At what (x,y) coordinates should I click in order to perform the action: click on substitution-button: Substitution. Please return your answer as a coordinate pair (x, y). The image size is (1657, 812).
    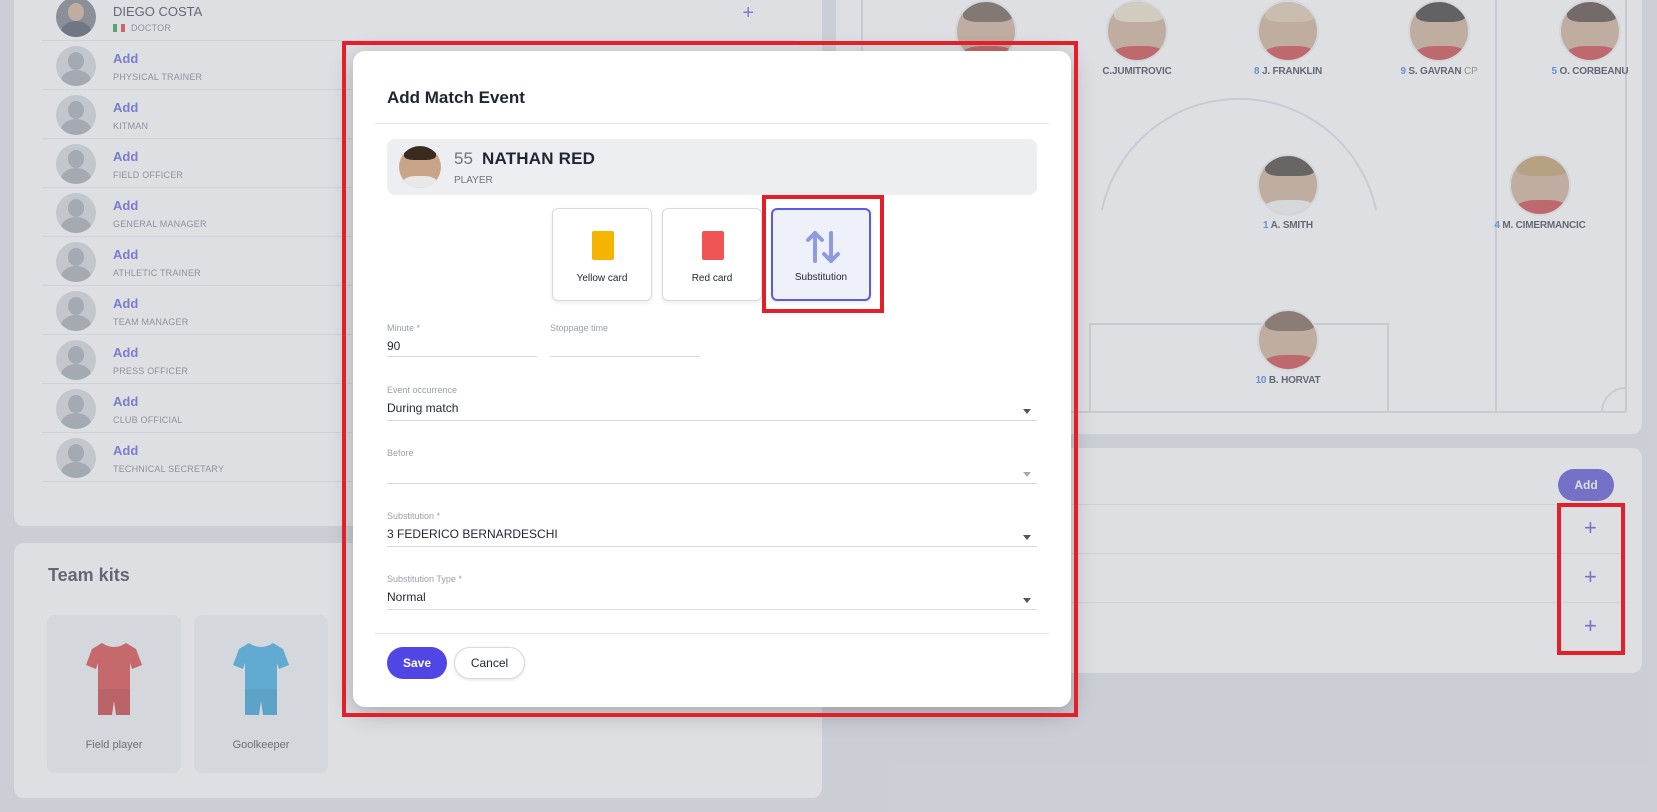
    Looking at the image, I should click on (821, 254).